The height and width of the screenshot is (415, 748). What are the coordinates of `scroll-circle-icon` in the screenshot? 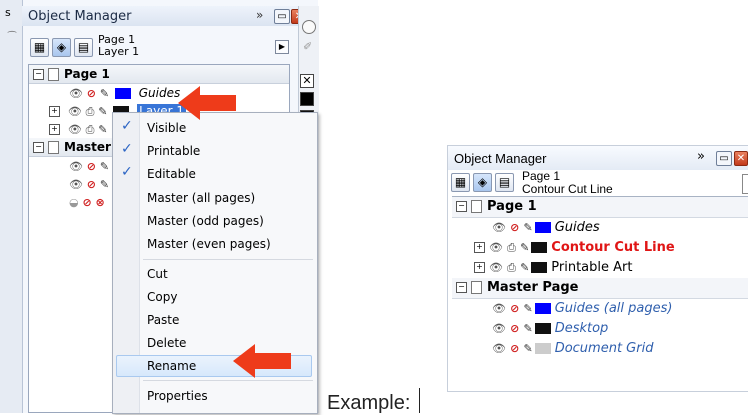 It's located at (309, 27).